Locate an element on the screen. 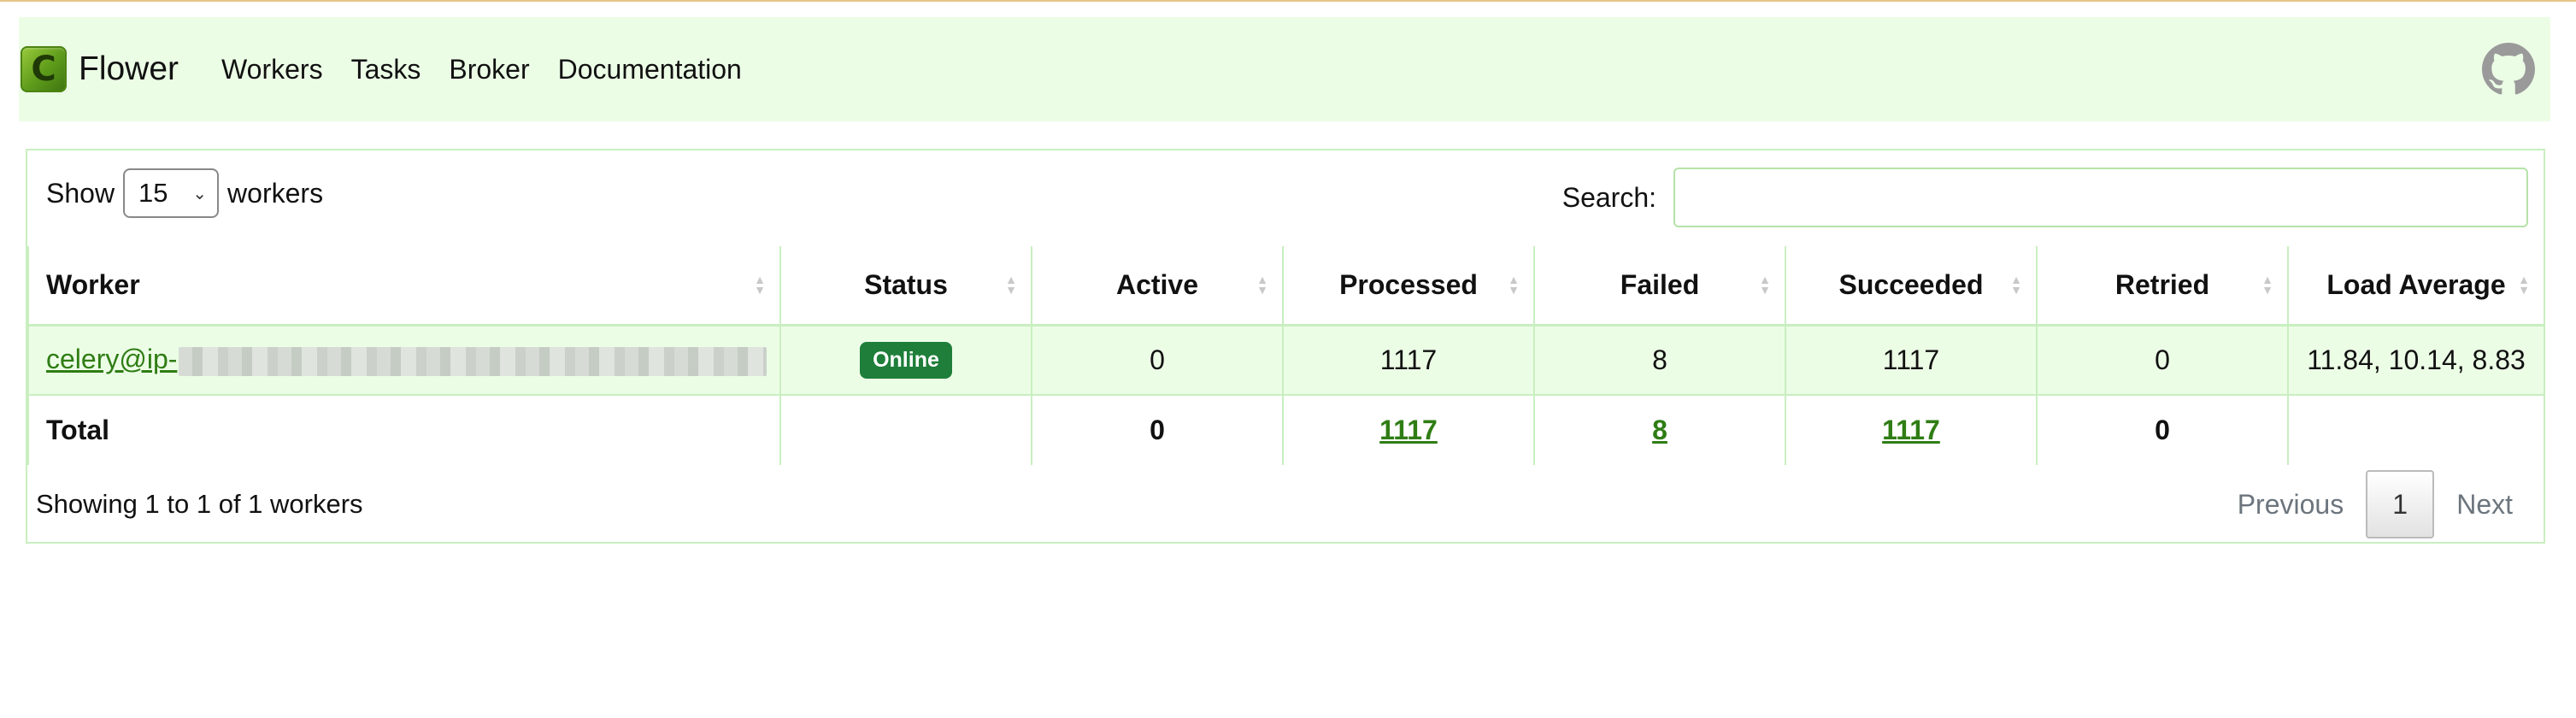 This screenshot has height=718, width=2576. brand-name: Flower is located at coordinates (129, 68).